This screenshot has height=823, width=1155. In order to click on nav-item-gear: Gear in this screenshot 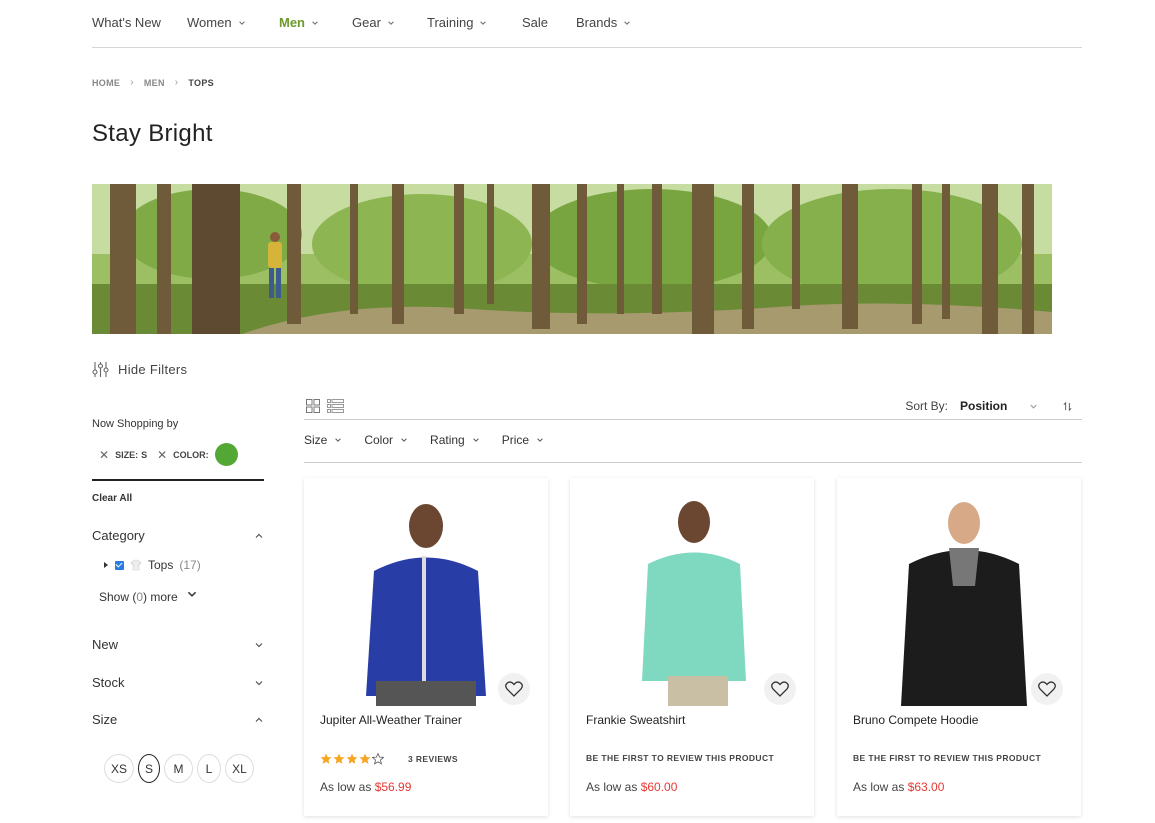, I will do `click(373, 22)`.